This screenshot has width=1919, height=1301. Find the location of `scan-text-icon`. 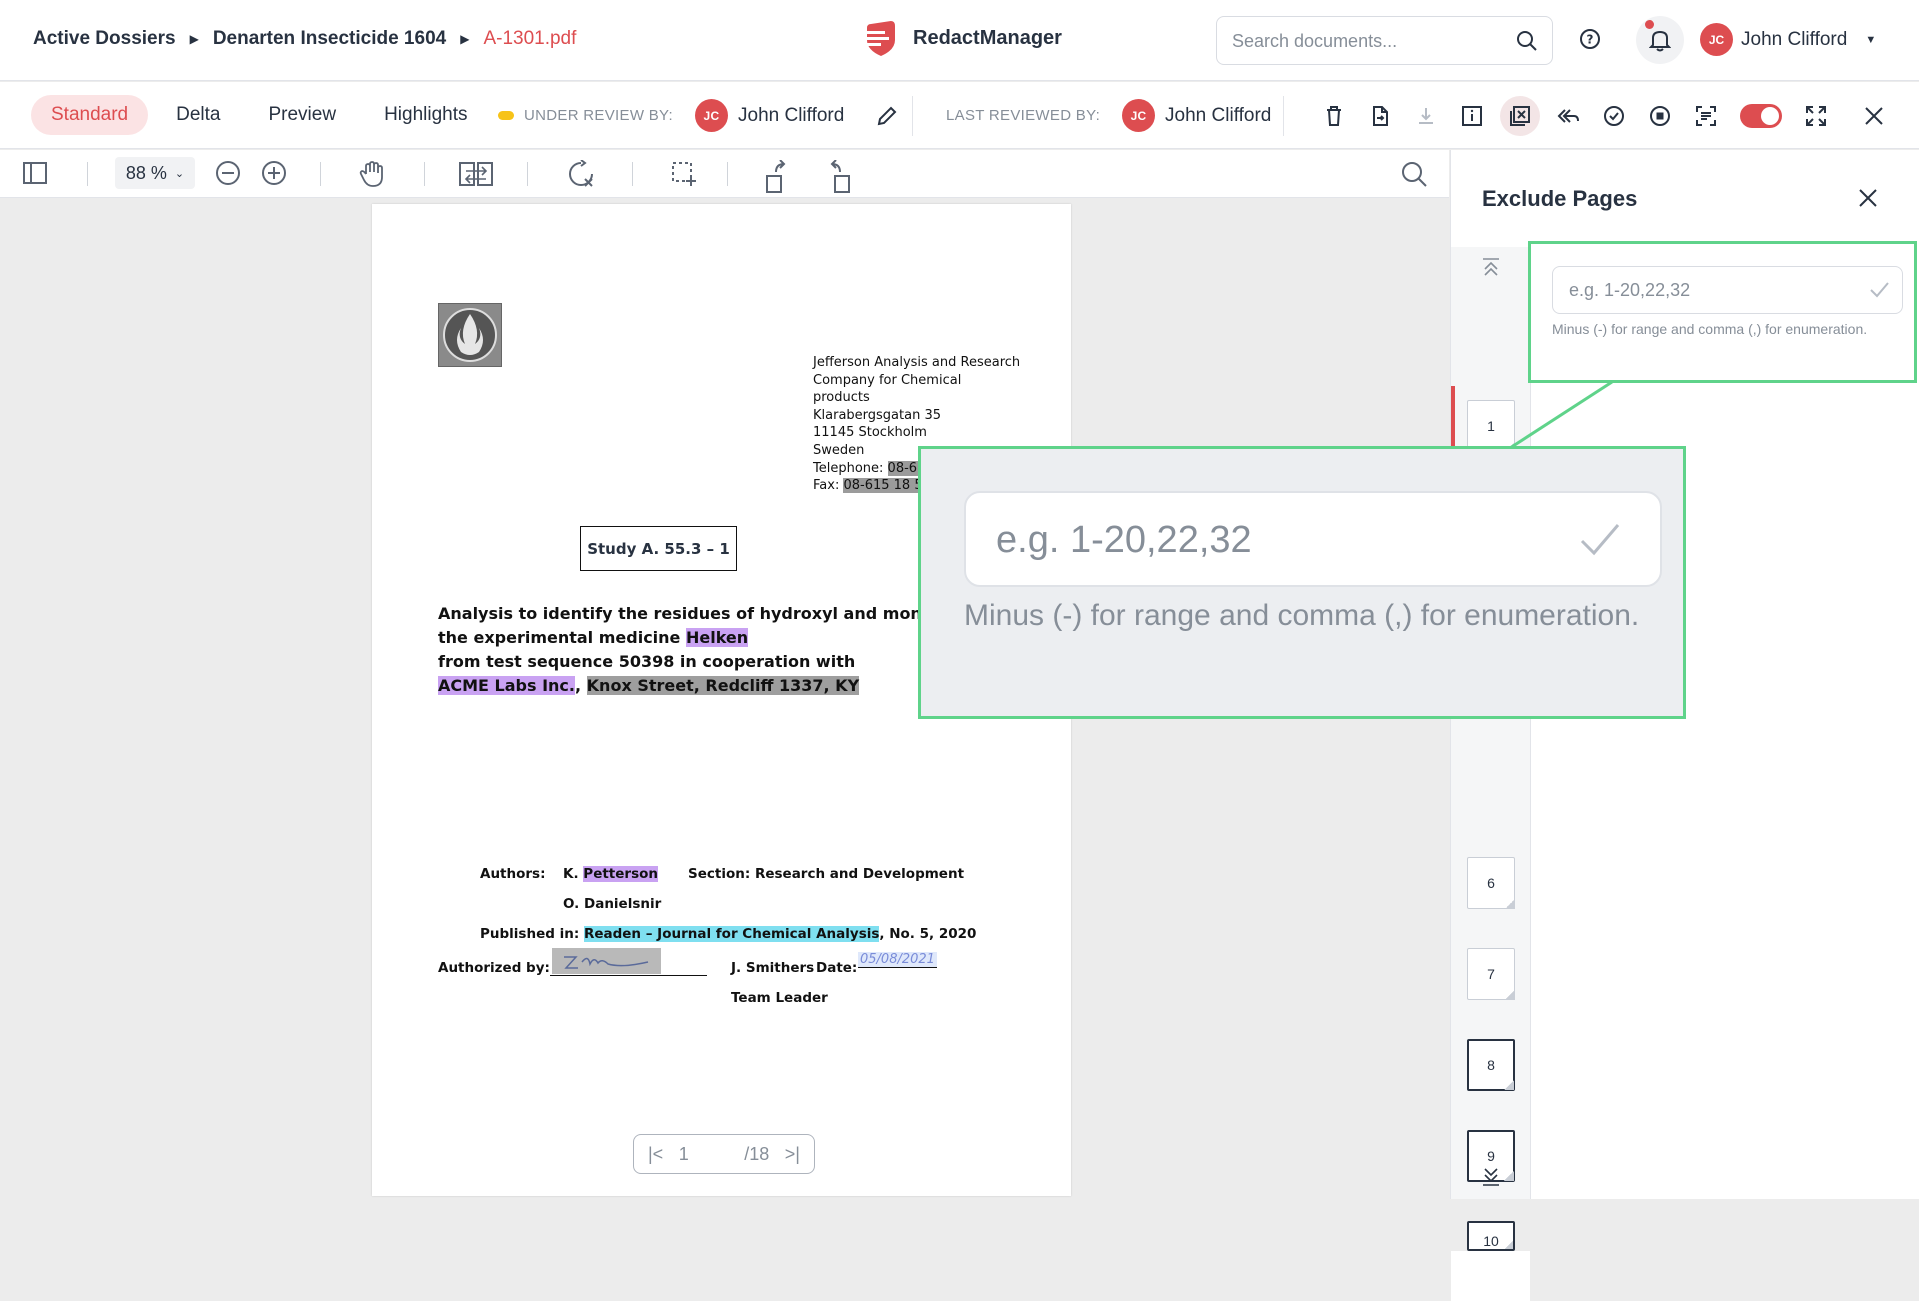

scan-text-icon is located at coordinates (1706, 116).